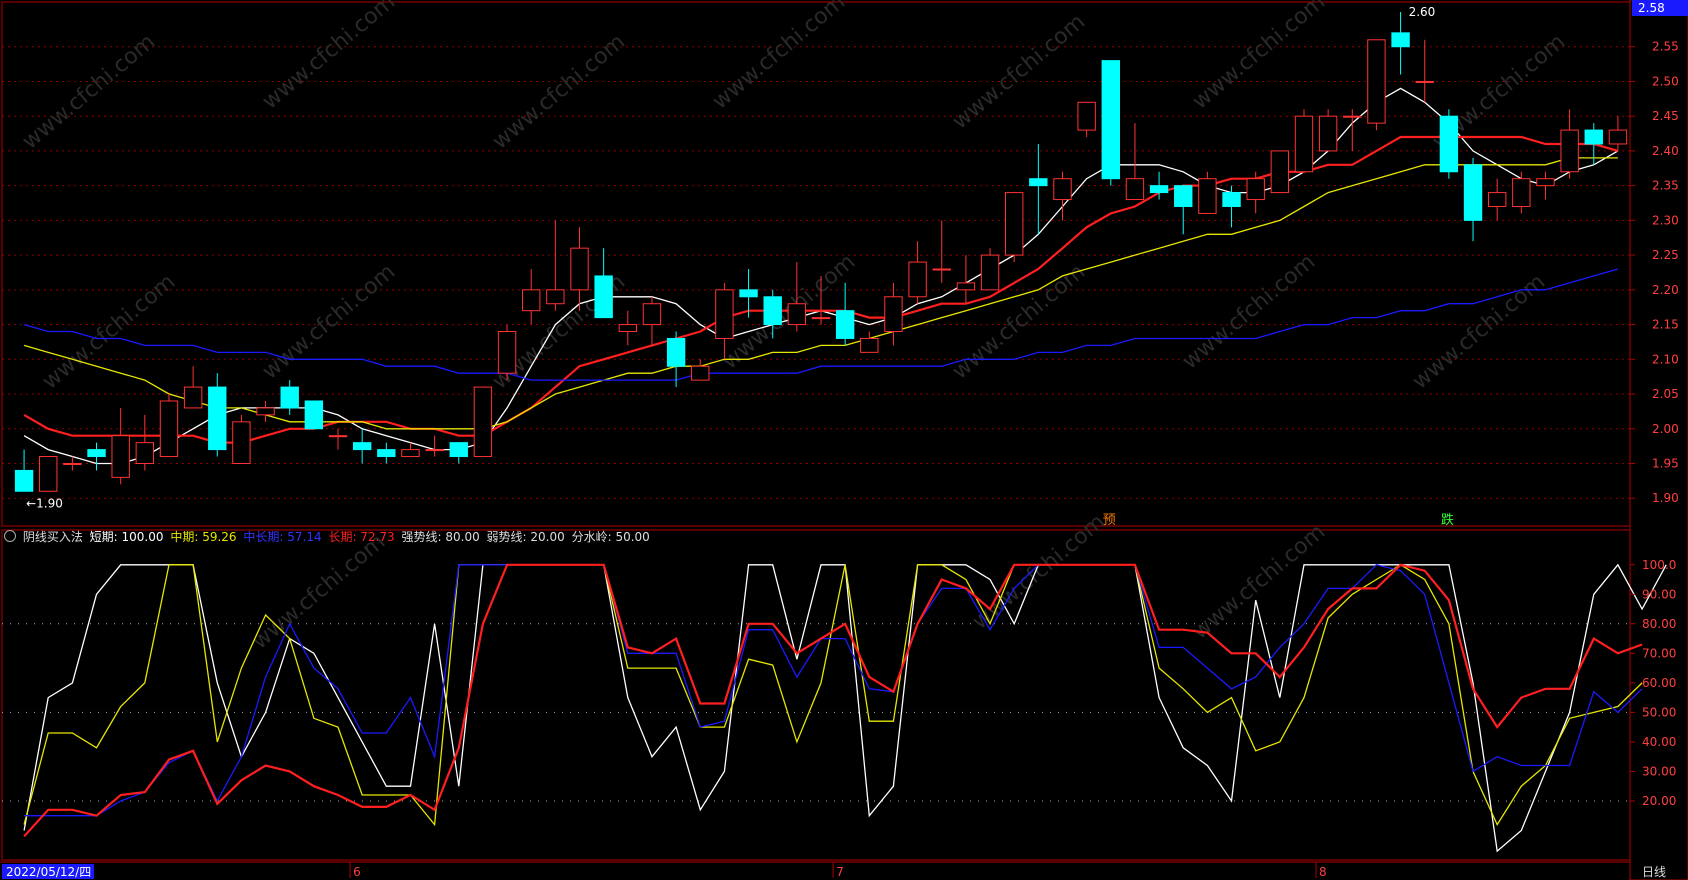  What do you see at coordinates (1665, 116) in the screenshot?
I see `price-tick-label: 2.45` at bounding box center [1665, 116].